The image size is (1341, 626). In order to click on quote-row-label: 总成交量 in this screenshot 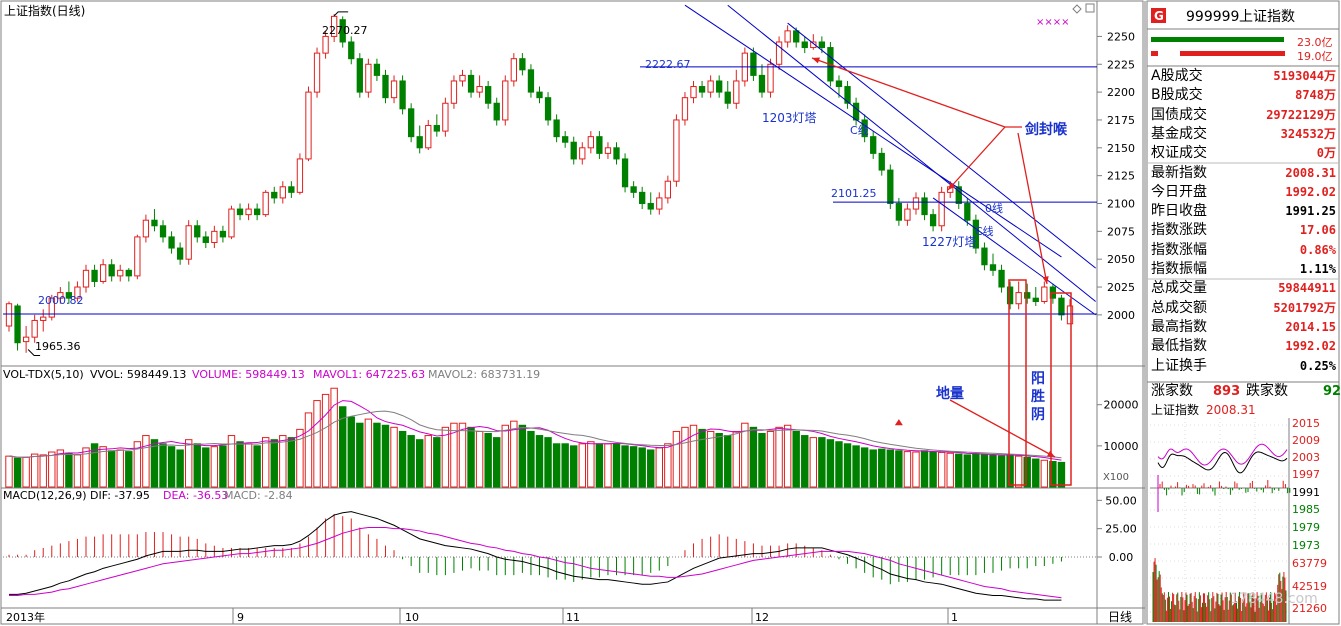, I will do `click(1179, 288)`.